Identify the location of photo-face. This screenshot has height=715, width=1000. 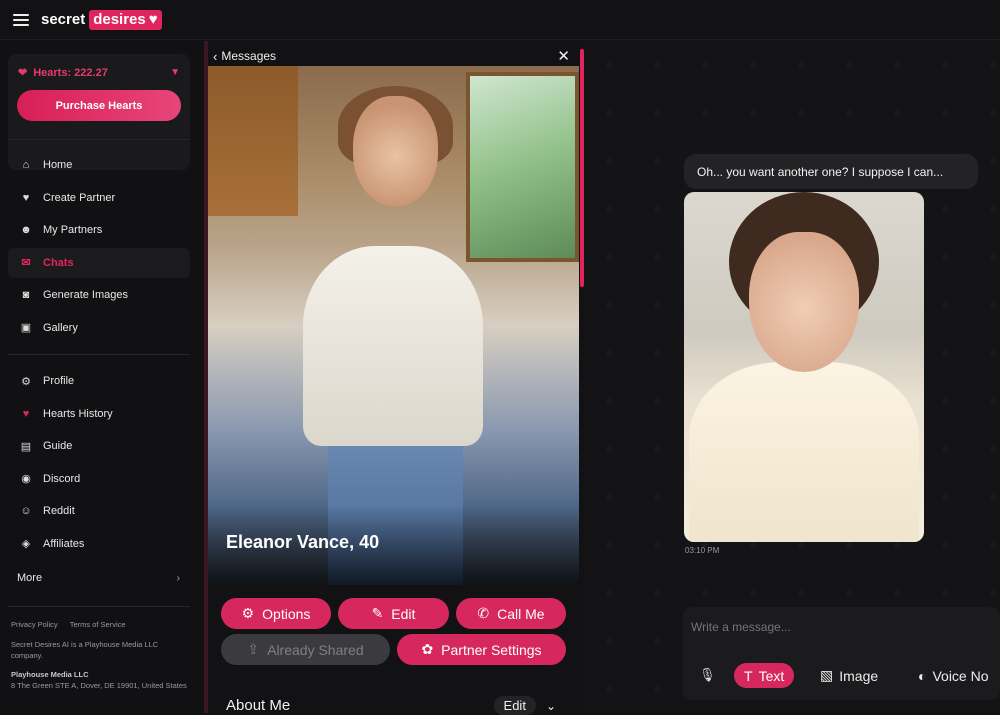
(395, 151).